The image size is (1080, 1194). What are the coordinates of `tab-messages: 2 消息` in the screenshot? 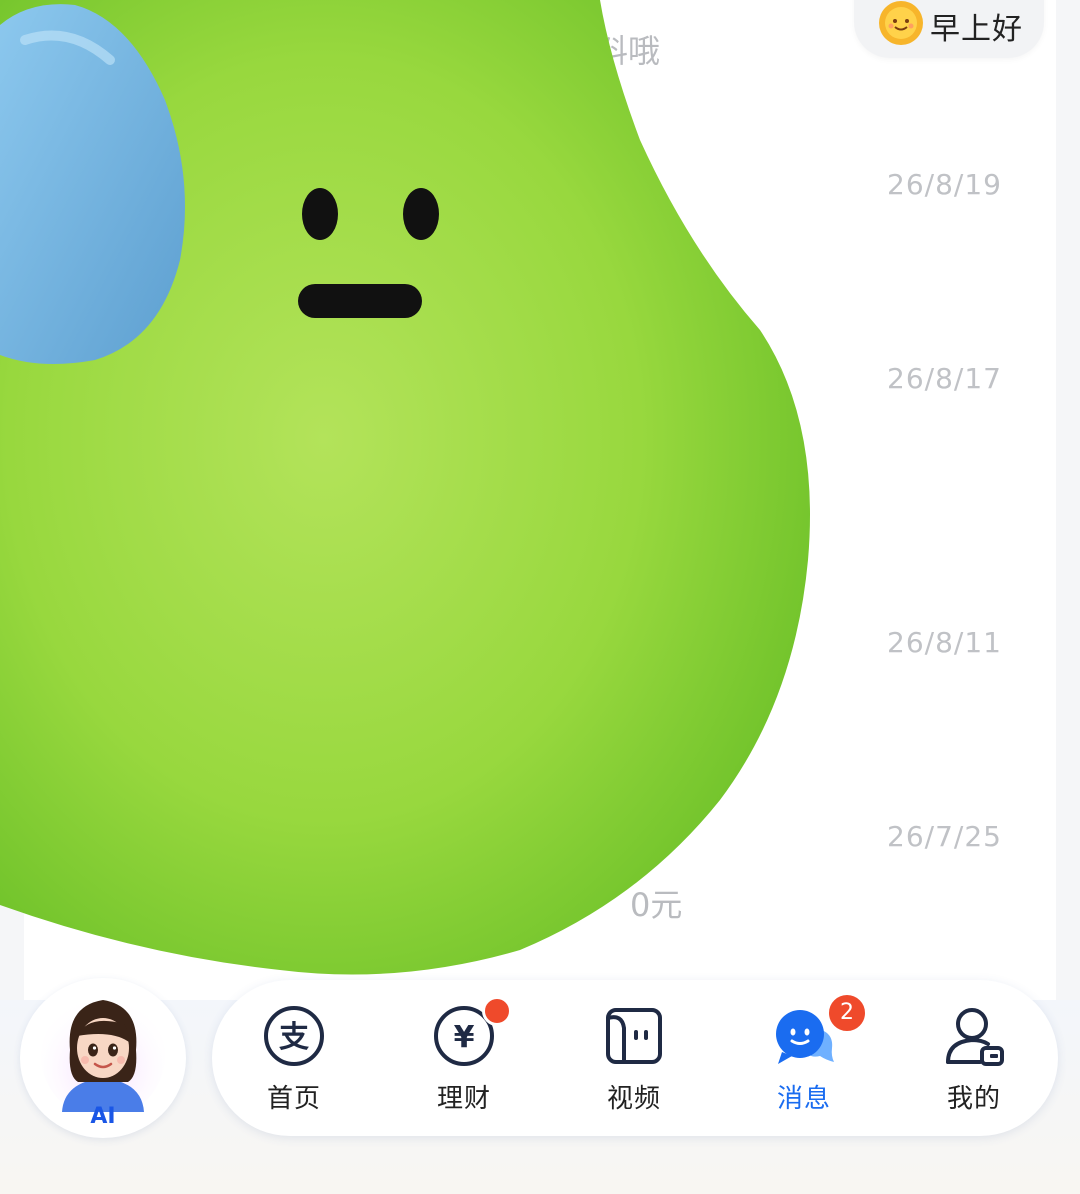 It's located at (802, 1058).